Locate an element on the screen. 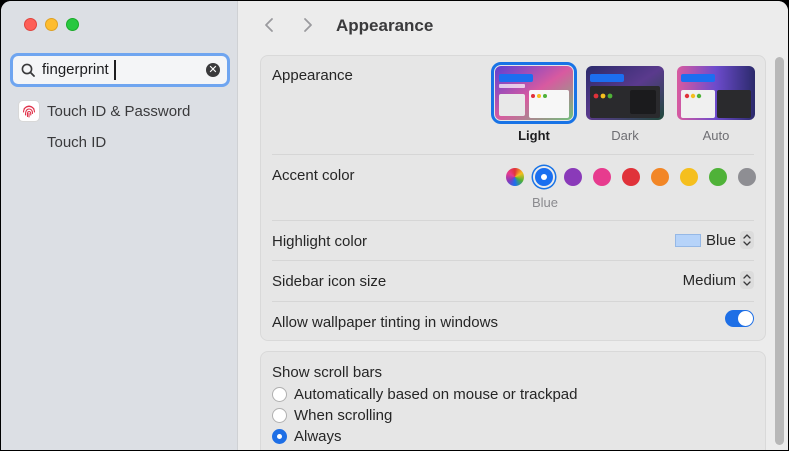 This screenshot has height=451, width=789. appearance-auto-label: Auto is located at coordinates (716, 135).